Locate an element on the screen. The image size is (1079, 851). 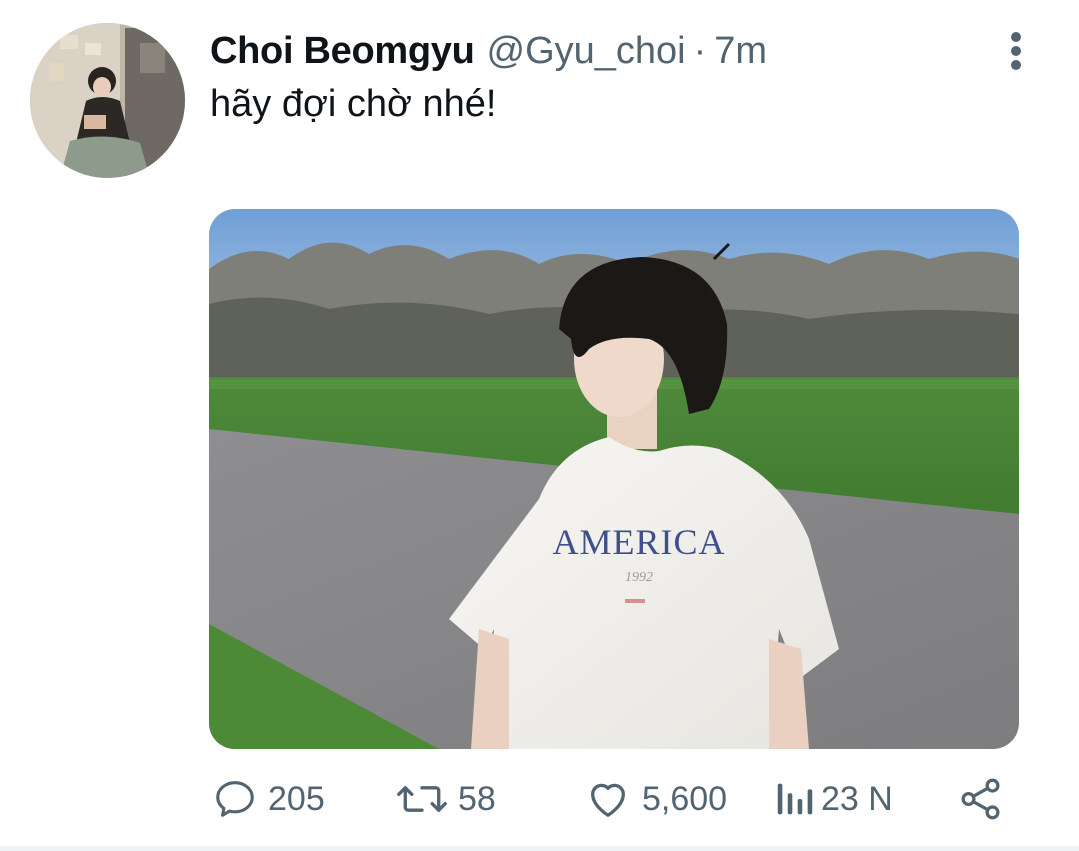
reply-icon is located at coordinates (235, 799).